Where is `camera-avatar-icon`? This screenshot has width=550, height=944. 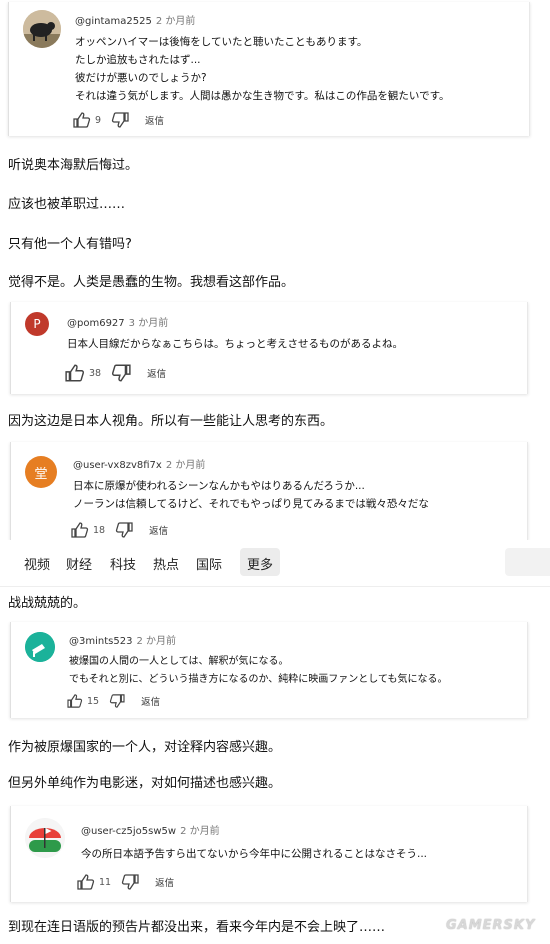
camera-avatar-icon is located at coordinates (40, 647).